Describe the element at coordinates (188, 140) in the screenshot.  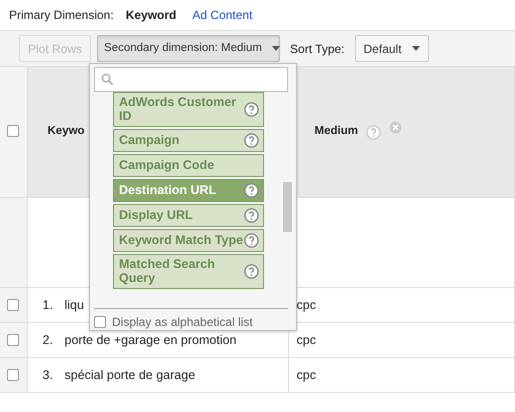
I see `dimension-option: Campaign` at that location.